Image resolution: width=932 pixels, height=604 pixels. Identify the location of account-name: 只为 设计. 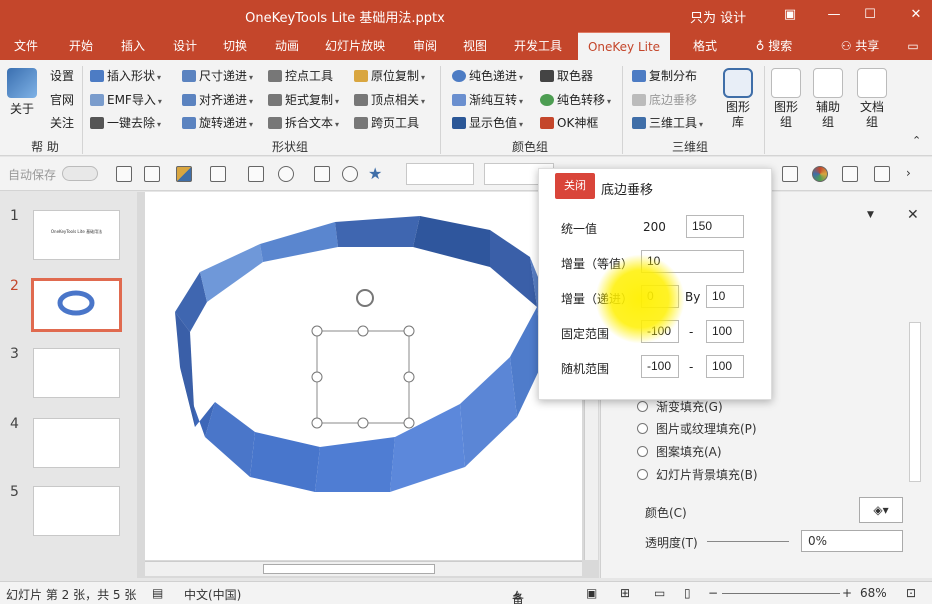
(718, 16).